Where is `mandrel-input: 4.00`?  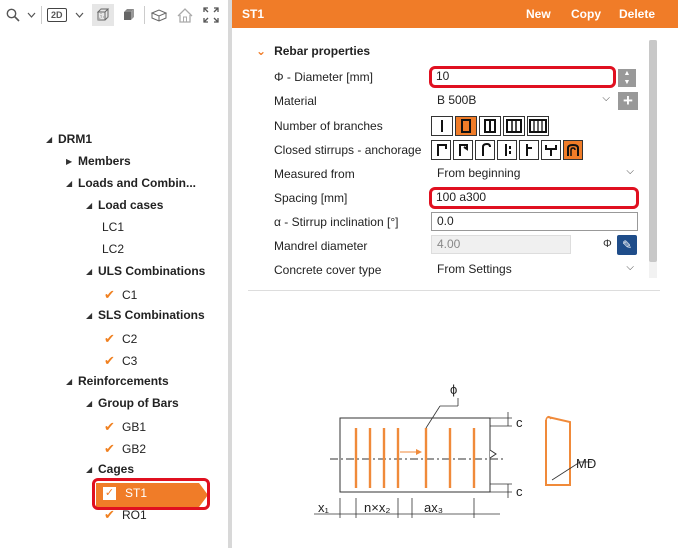 mandrel-input: 4.00 is located at coordinates (501, 244).